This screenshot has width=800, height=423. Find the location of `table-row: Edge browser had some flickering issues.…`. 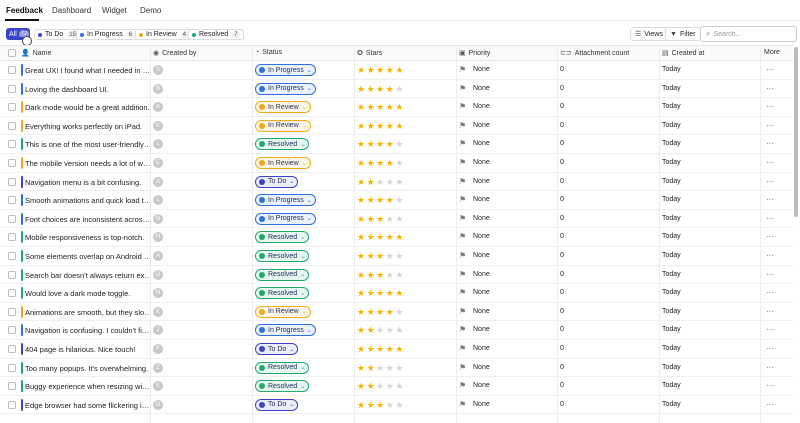

table-row: Edge browser had some flickering issues.… is located at coordinates (396, 405).